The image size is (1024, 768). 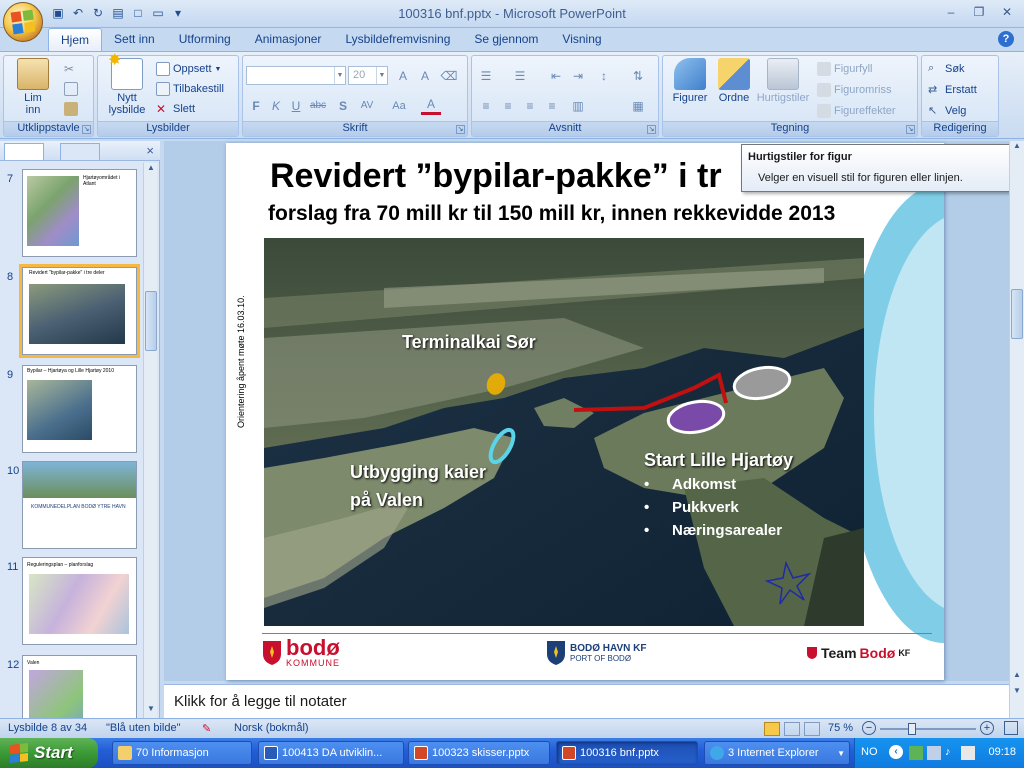 I want to click on spacing-button: AV, so click(x=367, y=105).